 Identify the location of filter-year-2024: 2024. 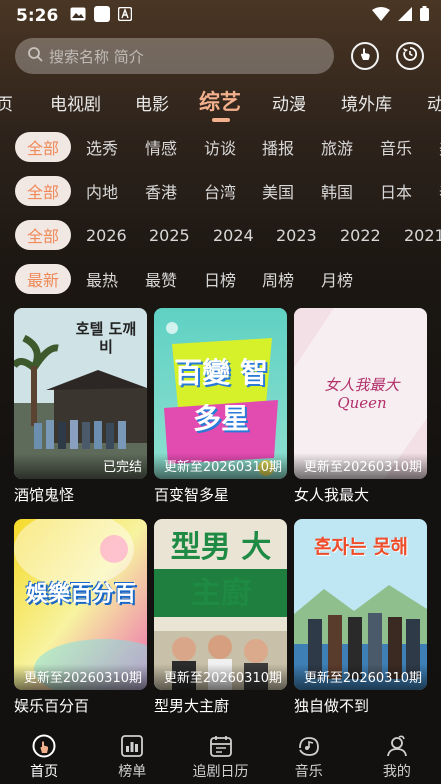
(233, 235).